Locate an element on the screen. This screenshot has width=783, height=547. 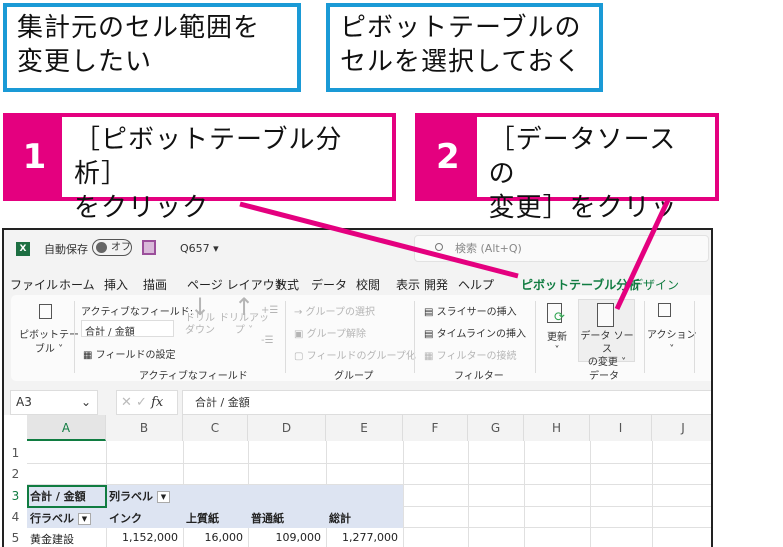
pointer-line-step2 is located at coordinates (642, 254).